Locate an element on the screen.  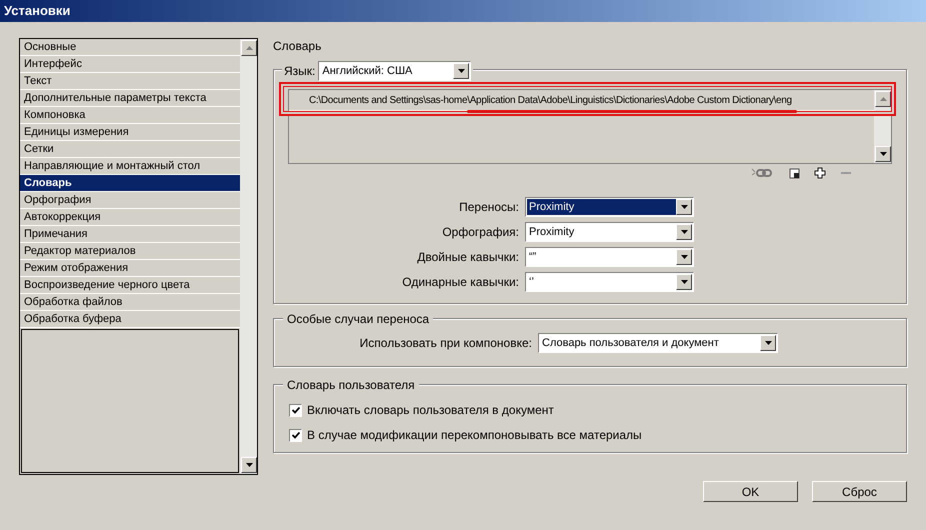
window-title: Установки is located at coordinates (37, 11).